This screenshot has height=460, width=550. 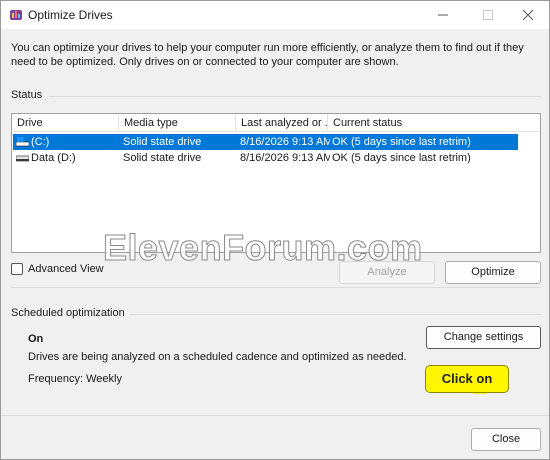 I want to click on scheduled-optimization-label: Scheduled optimization, so click(x=68, y=313).